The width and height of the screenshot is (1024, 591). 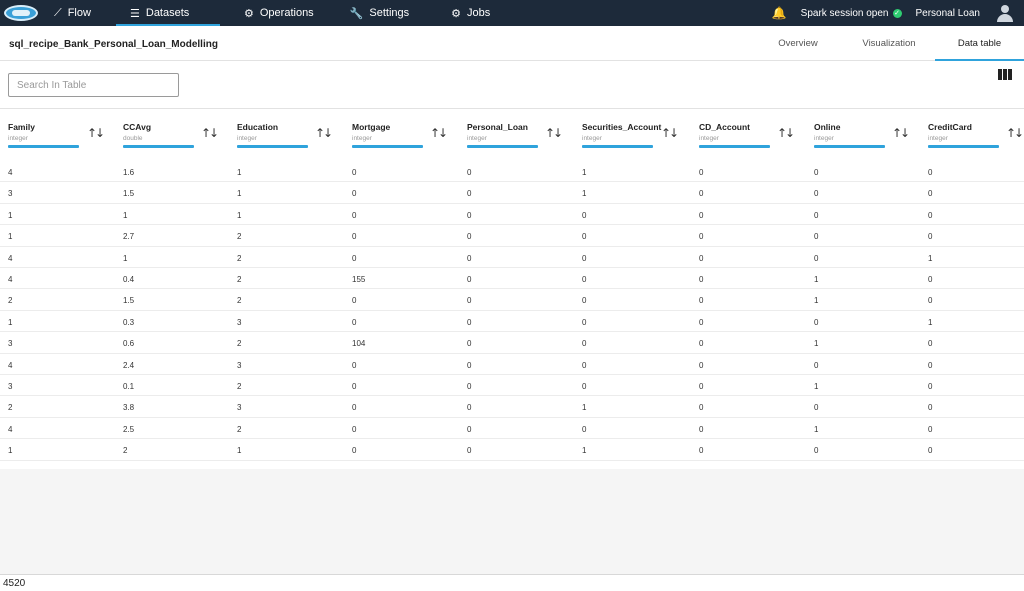 I want to click on table-row: 4 1.6 1 0 0 1 0 0 0, so click(x=512, y=172).